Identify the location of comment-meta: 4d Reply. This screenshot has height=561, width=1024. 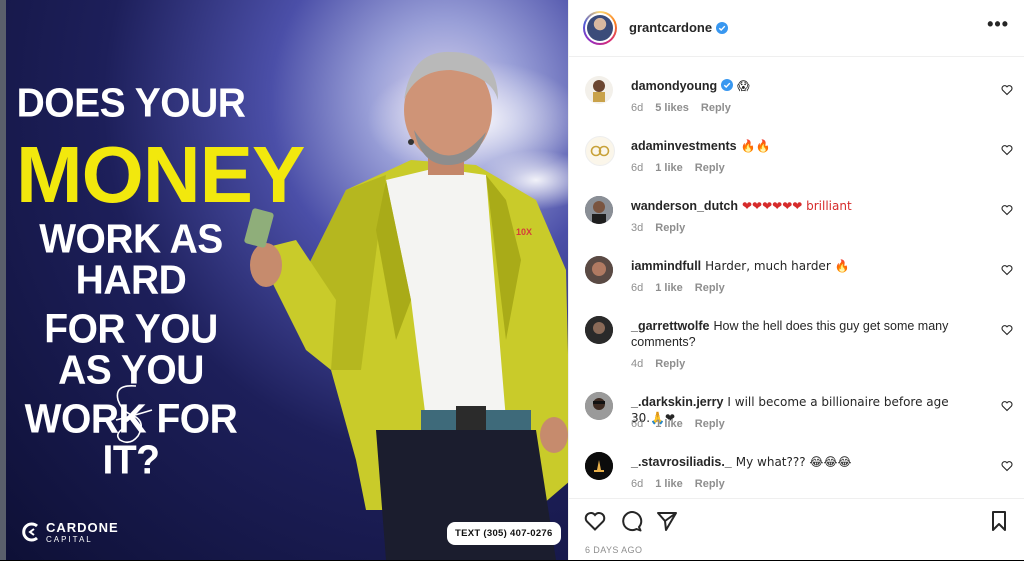
(658, 364).